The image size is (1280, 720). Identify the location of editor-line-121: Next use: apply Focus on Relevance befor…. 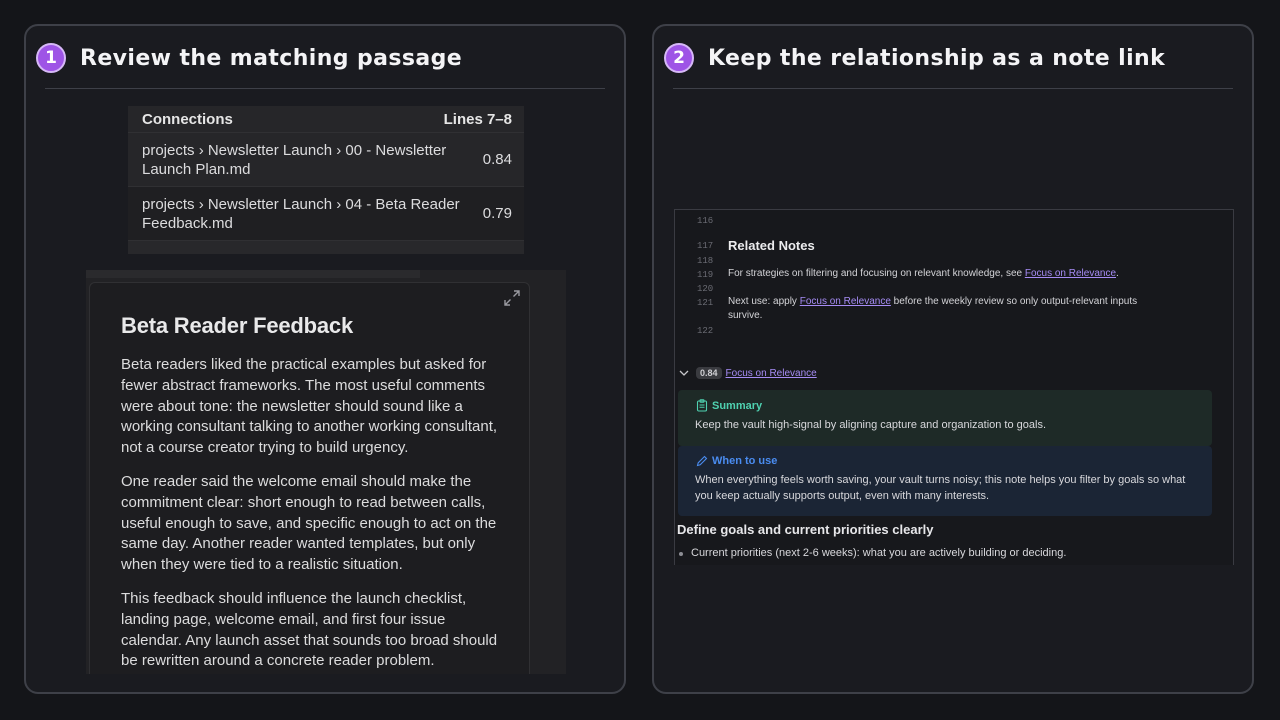
(932, 302).